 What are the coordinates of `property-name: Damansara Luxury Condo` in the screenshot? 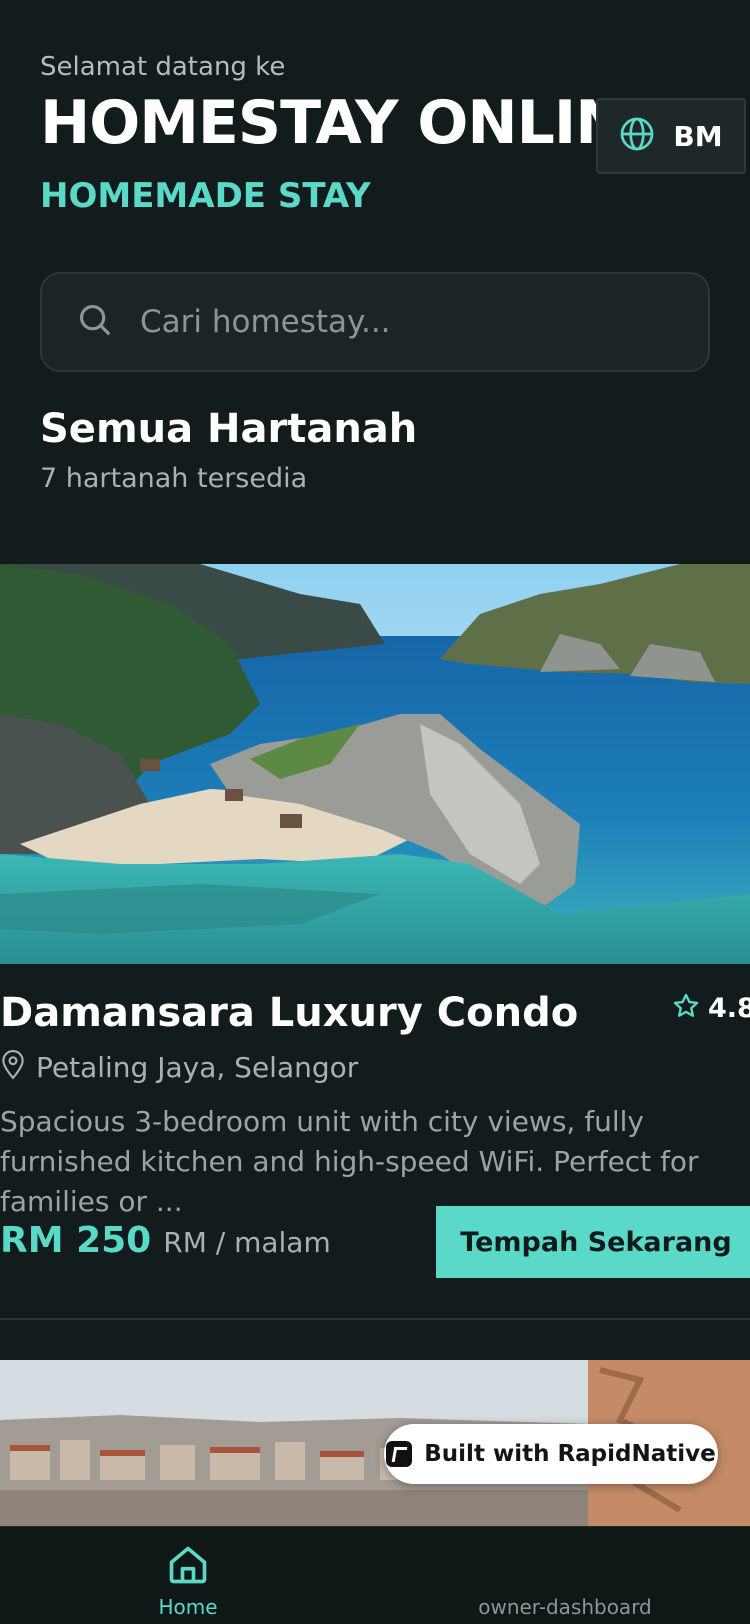 It's located at (289, 1013).